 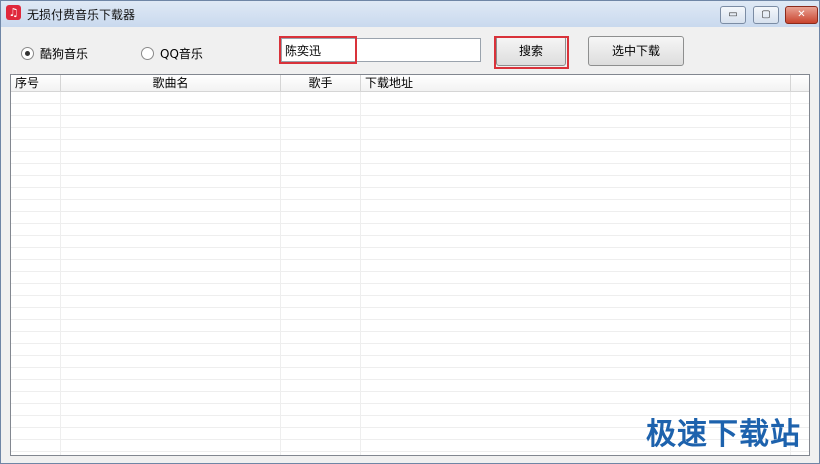 I want to click on list-header: 序号 歌曲名 歌手 下载地址, so click(x=410, y=83).